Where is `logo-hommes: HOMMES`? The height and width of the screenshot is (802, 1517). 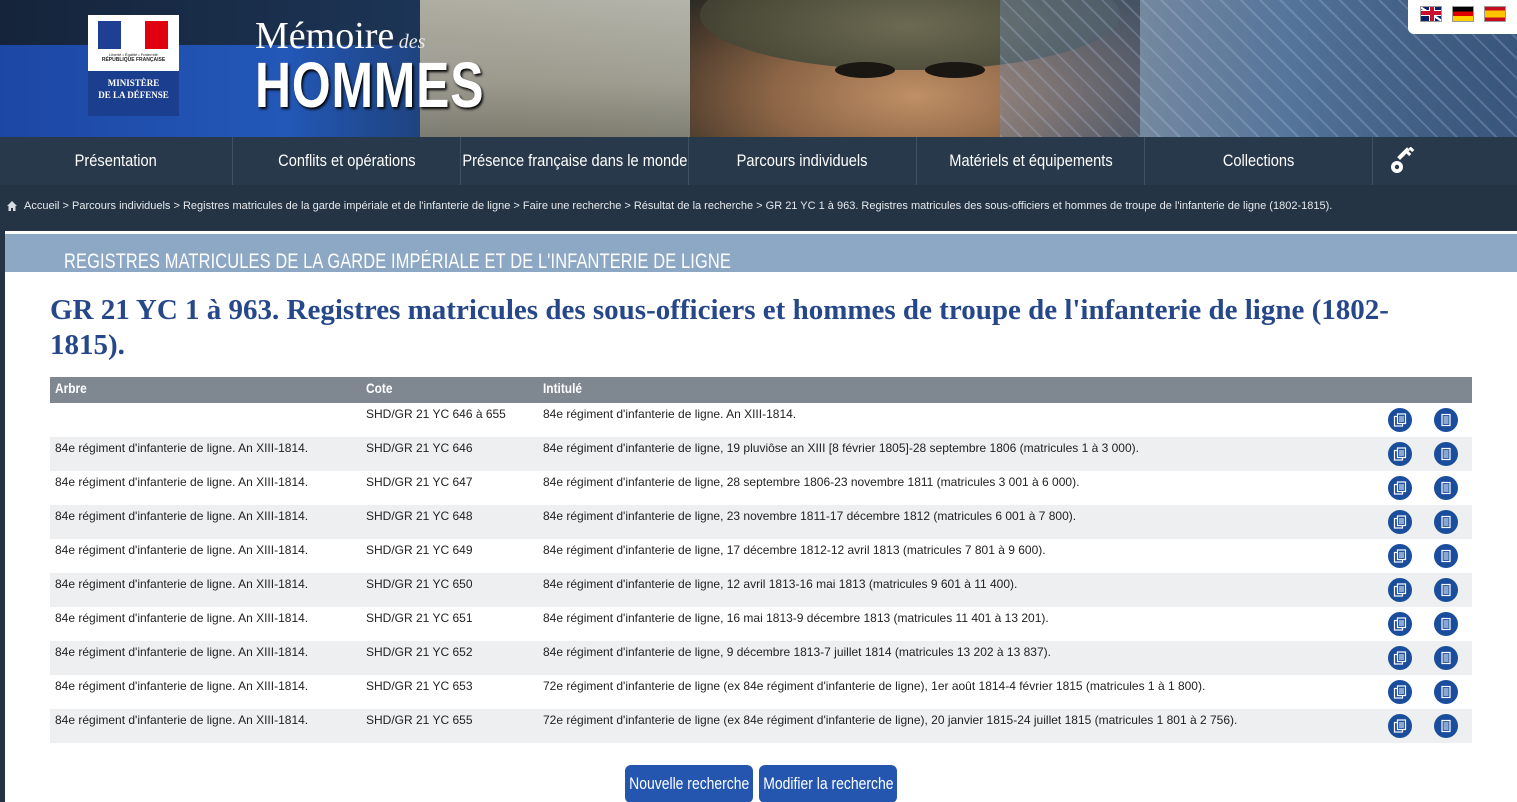 logo-hommes: HOMMES is located at coordinates (370, 85).